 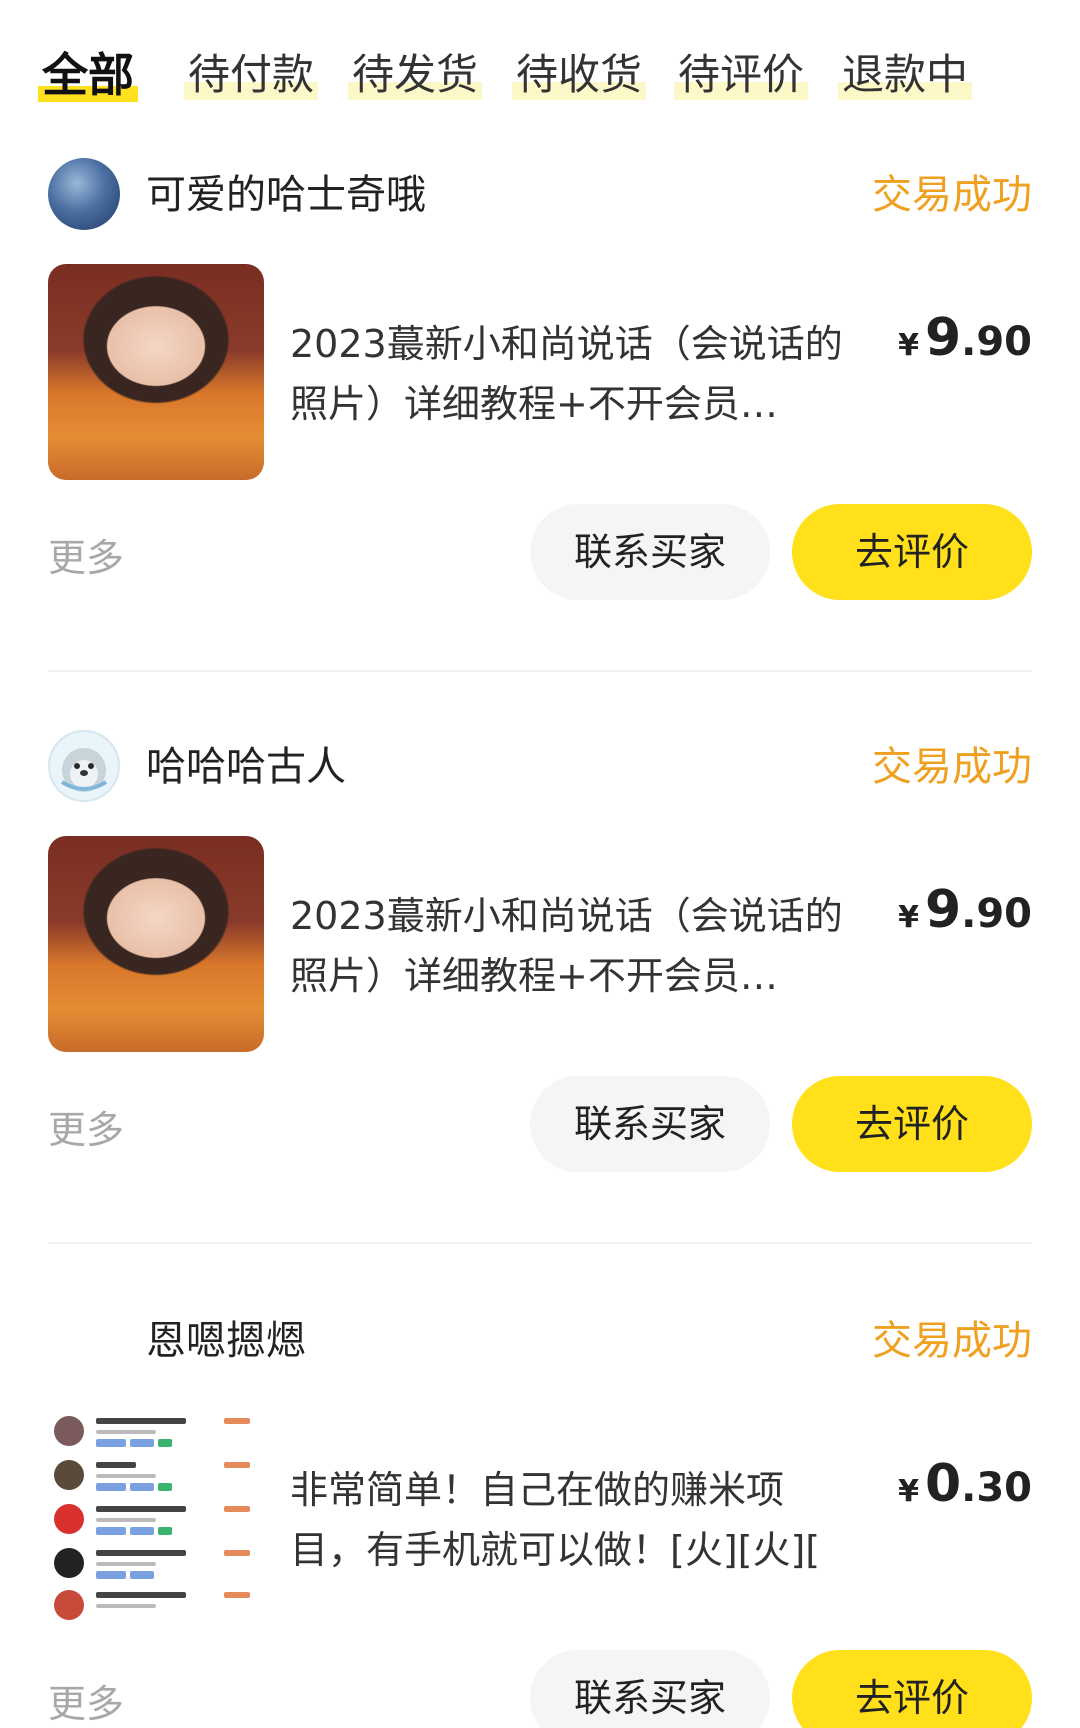 What do you see at coordinates (996, 1488) in the screenshot?
I see `price-decimal: .30` at bounding box center [996, 1488].